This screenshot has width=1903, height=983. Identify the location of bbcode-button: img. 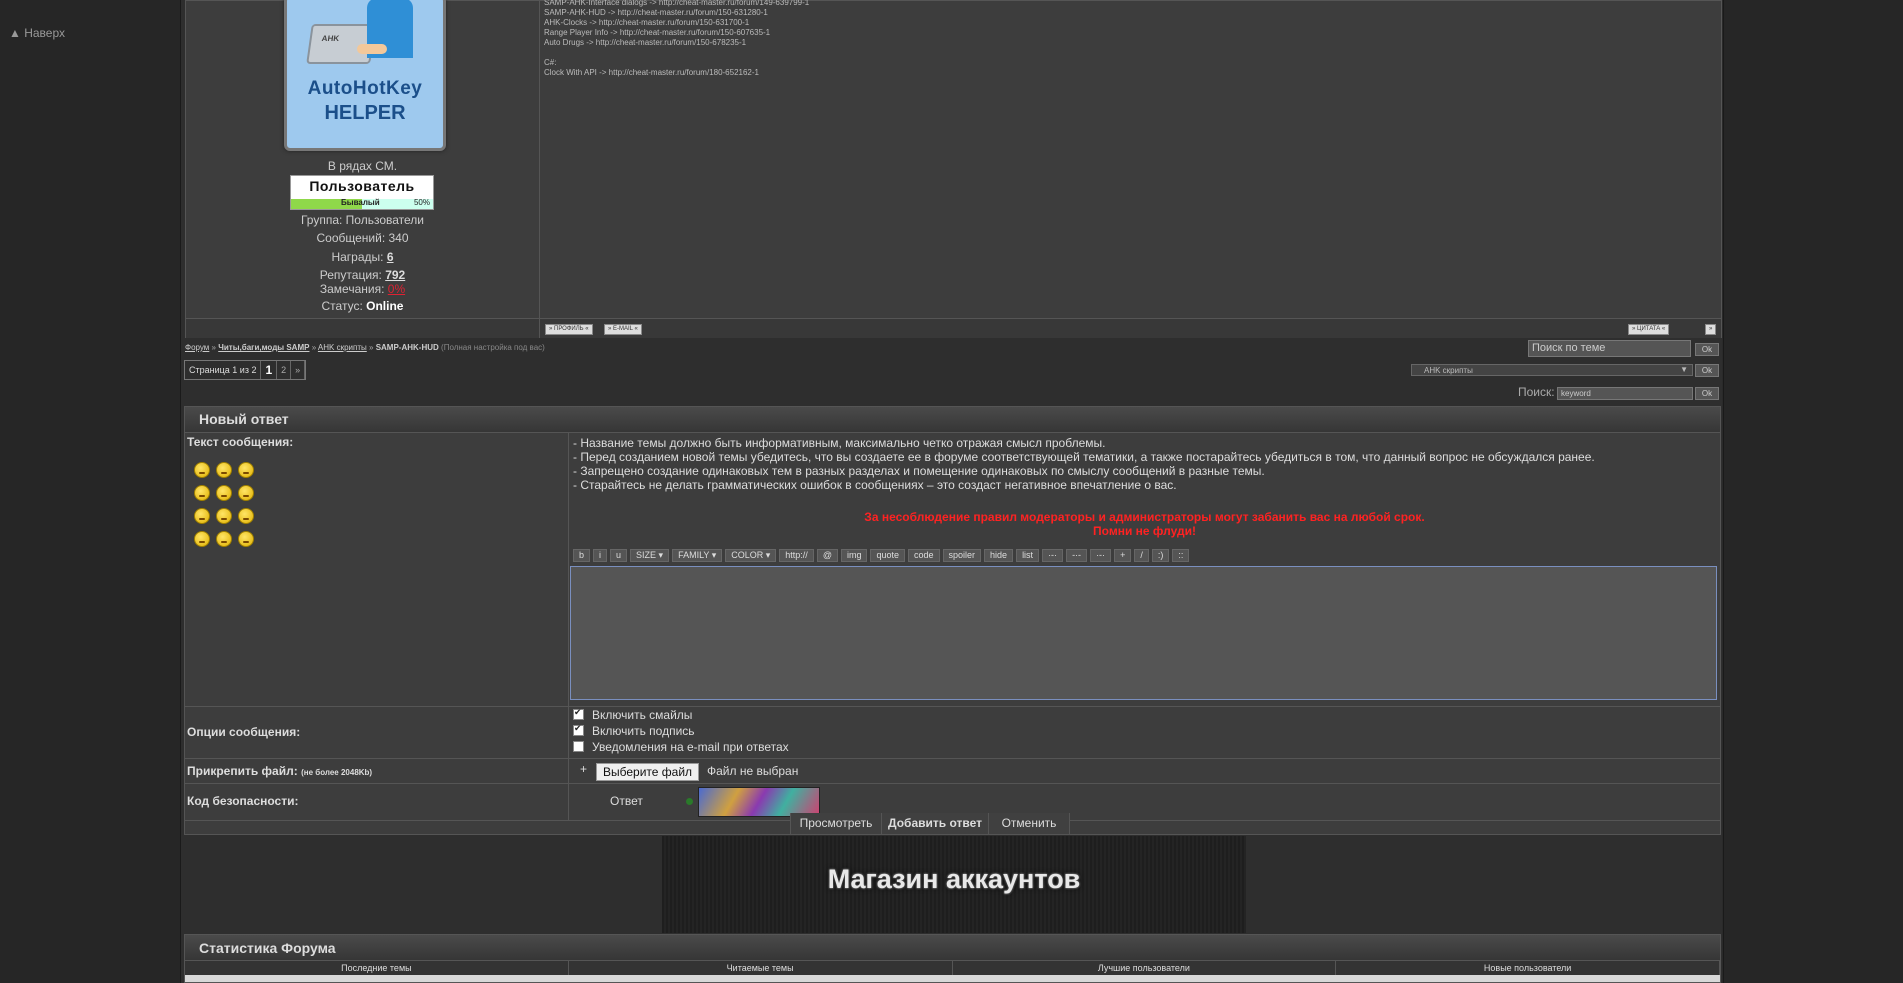
(854, 555).